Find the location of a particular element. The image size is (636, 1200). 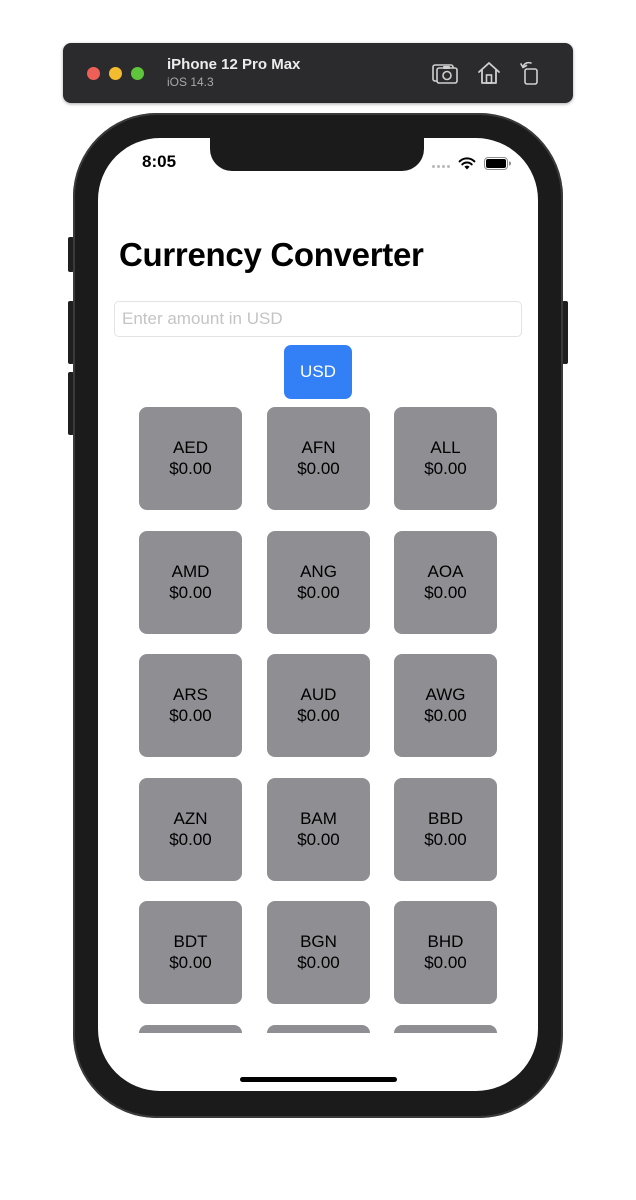

currency-code: BDT is located at coordinates (190, 941).